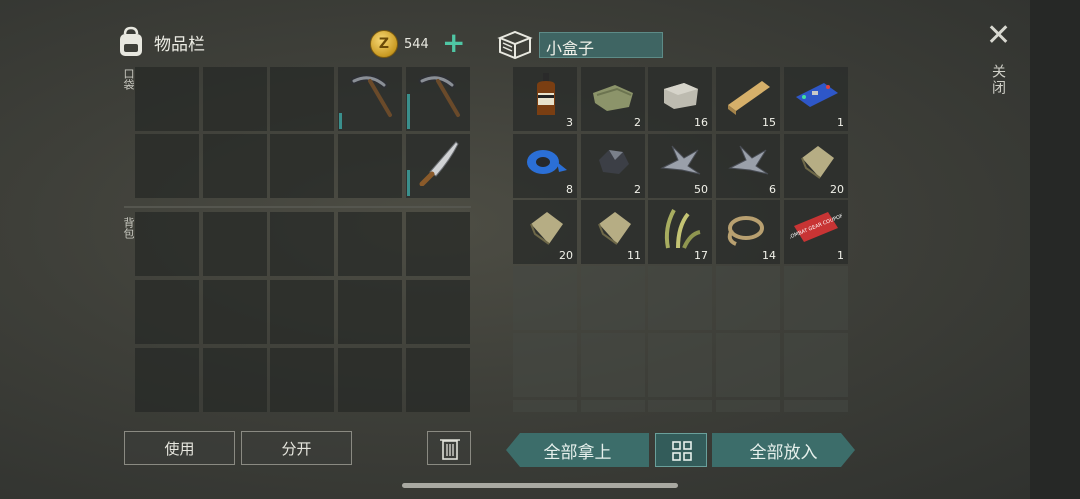 The image size is (1080, 499). Describe the element at coordinates (453, 43) in the screenshot. I see `add-coins-button: +` at that location.